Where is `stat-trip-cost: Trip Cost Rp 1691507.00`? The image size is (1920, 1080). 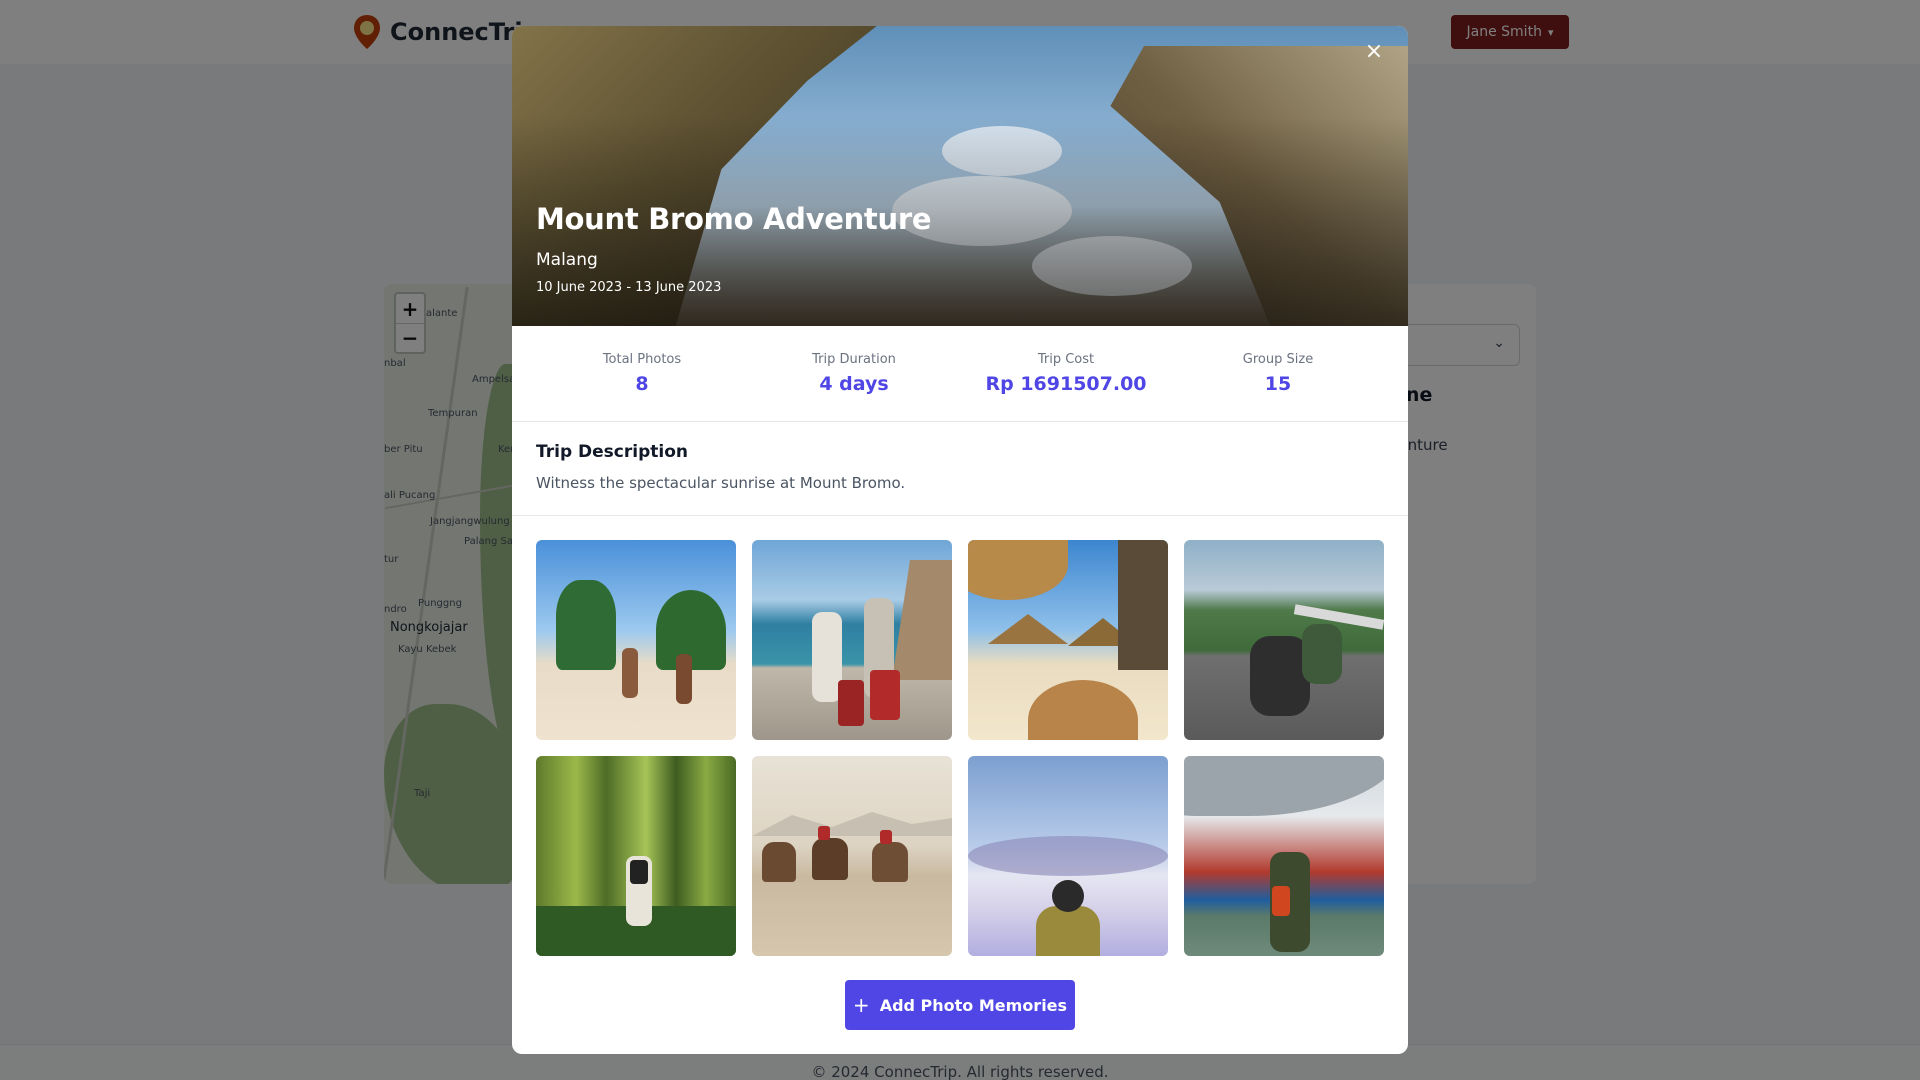 stat-trip-cost: Trip Cost Rp 1691507.00 is located at coordinates (1066, 373).